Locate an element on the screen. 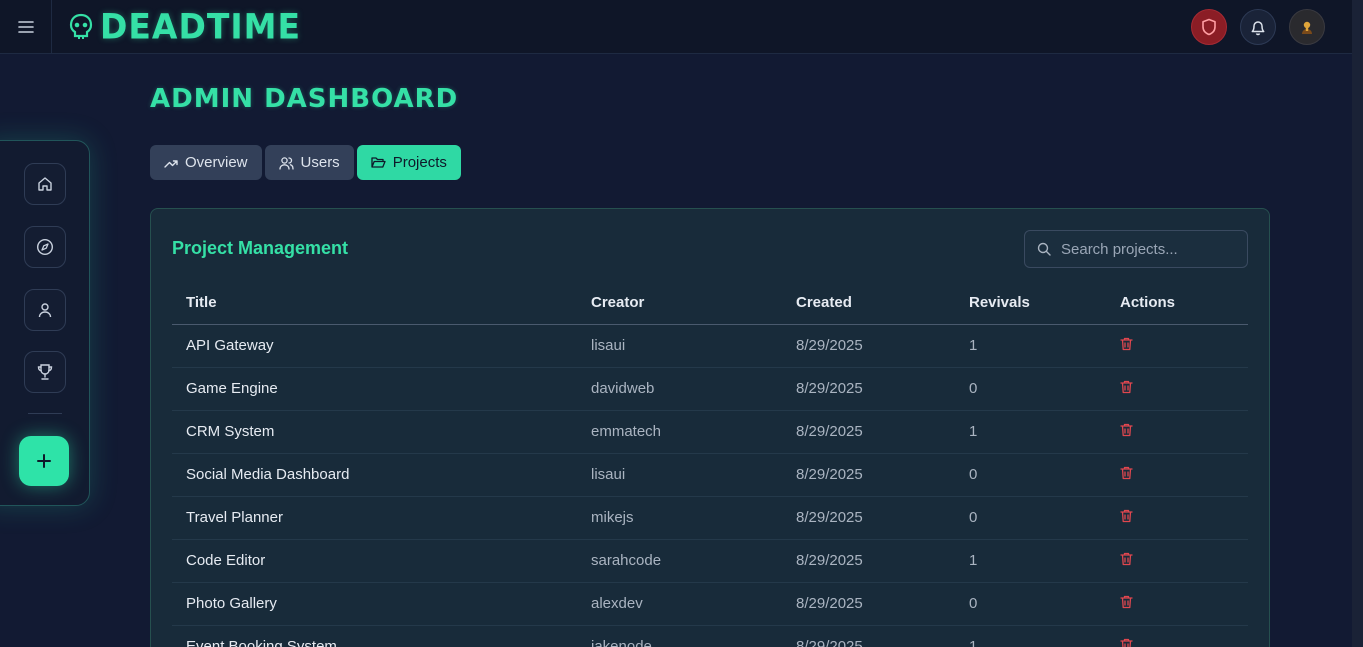  notifications-button is located at coordinates (1258, 27).